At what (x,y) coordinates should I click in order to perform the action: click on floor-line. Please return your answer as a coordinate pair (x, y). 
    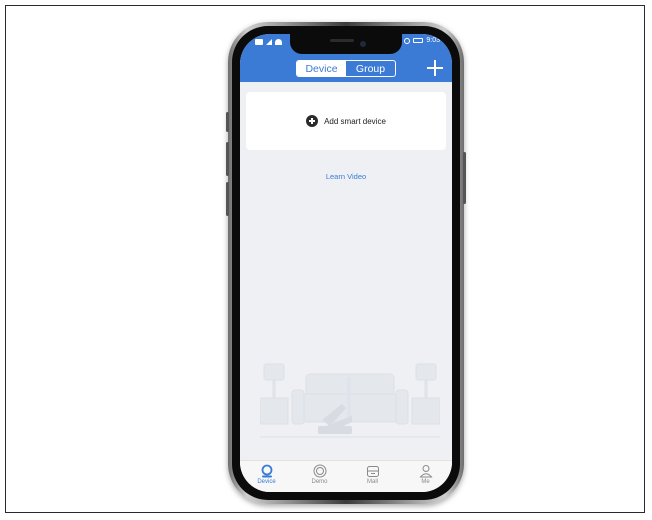
    Looking at the image, I should click on (350, 437).